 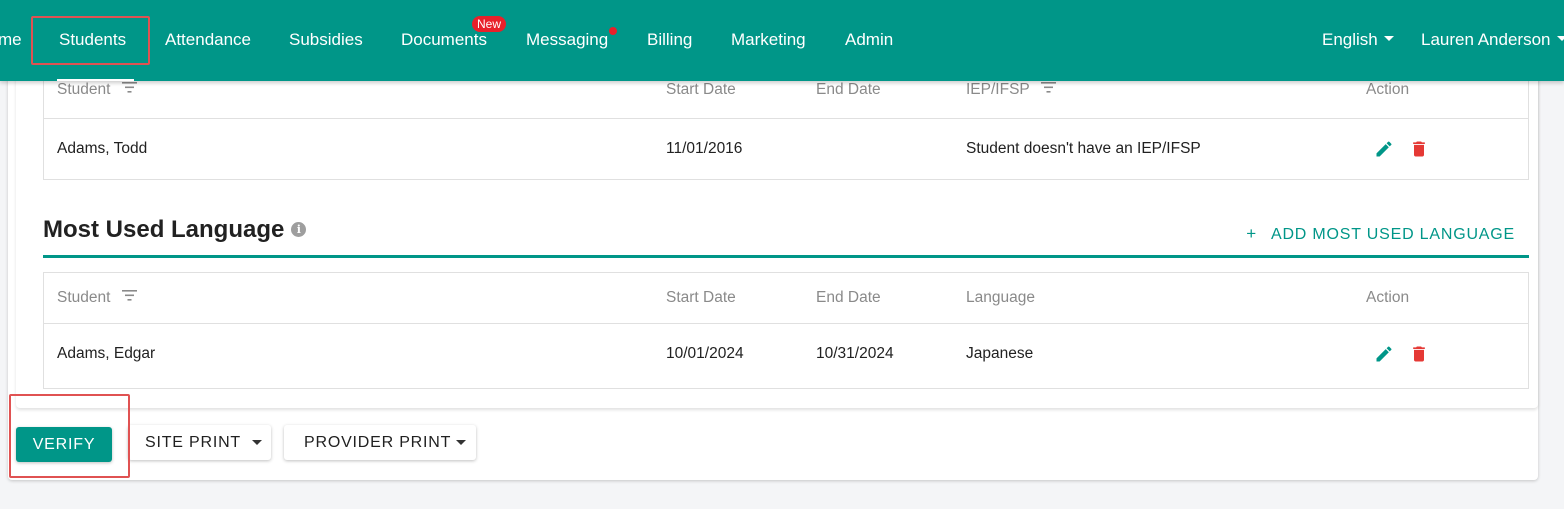 What do you see at coordinates (489, 24) in the screenshot?
I see `new-badge: New` at bounding box center [489, 24].